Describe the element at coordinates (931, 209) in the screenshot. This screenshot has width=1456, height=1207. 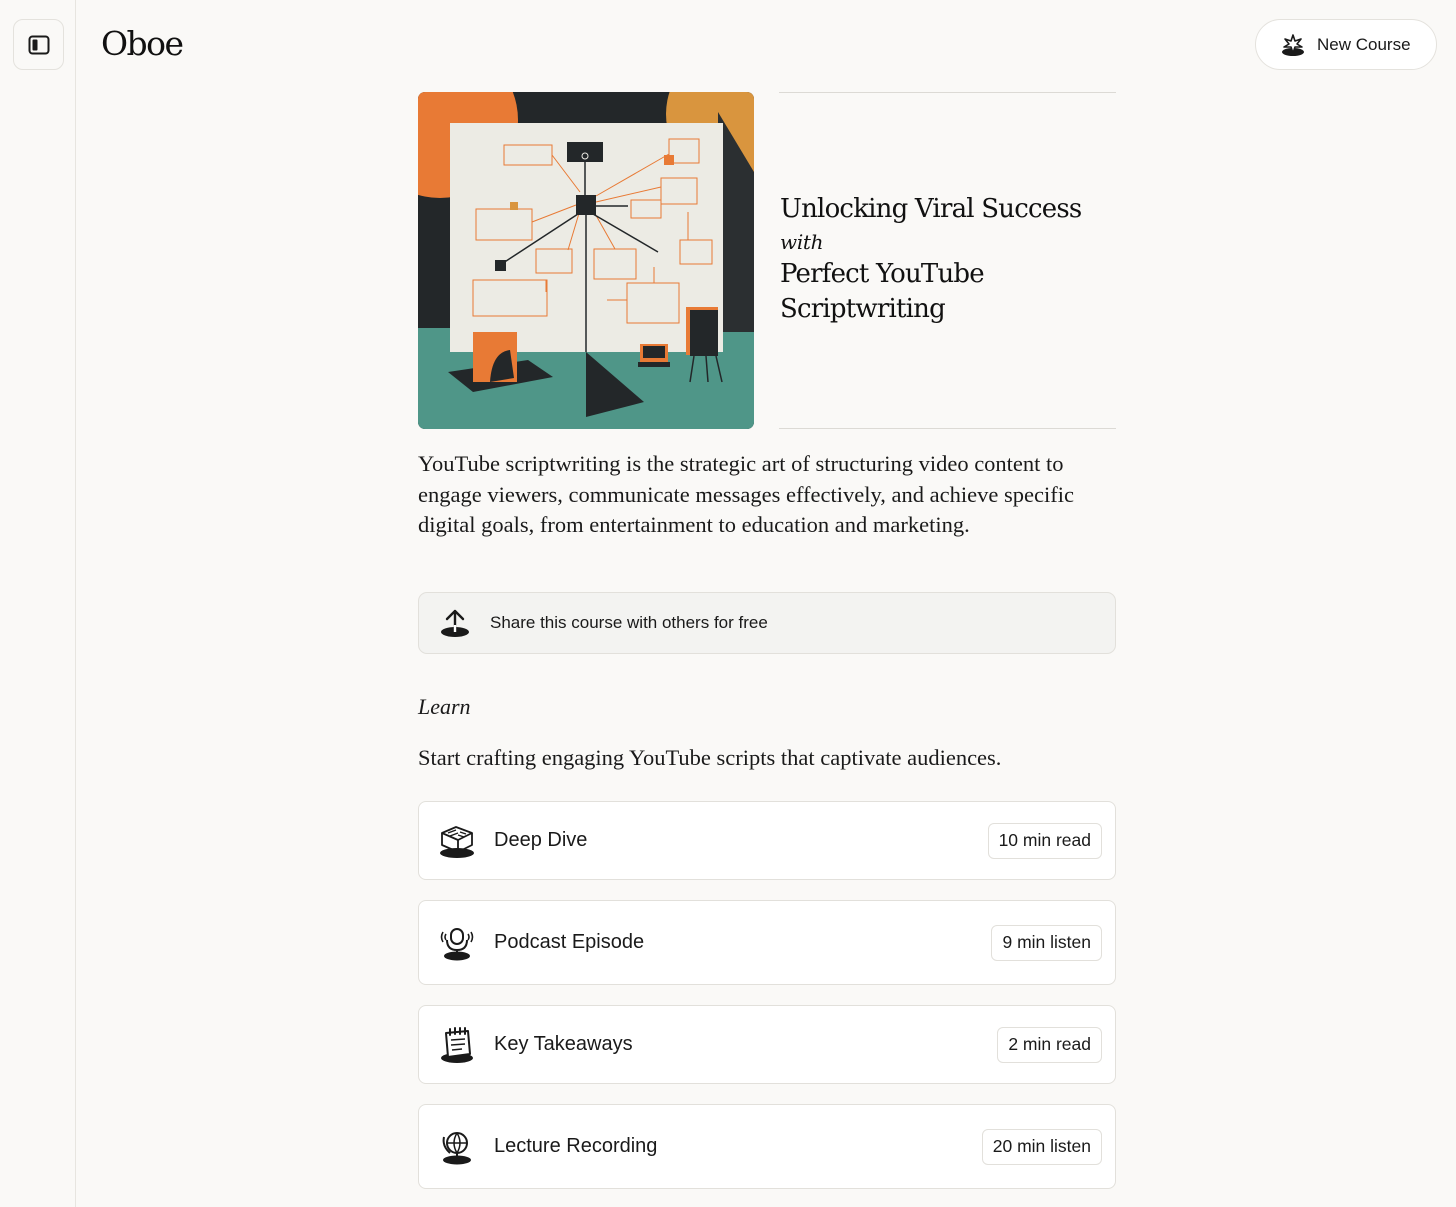
I see `course-title-line1: Unlocking Viral Success` at that location.